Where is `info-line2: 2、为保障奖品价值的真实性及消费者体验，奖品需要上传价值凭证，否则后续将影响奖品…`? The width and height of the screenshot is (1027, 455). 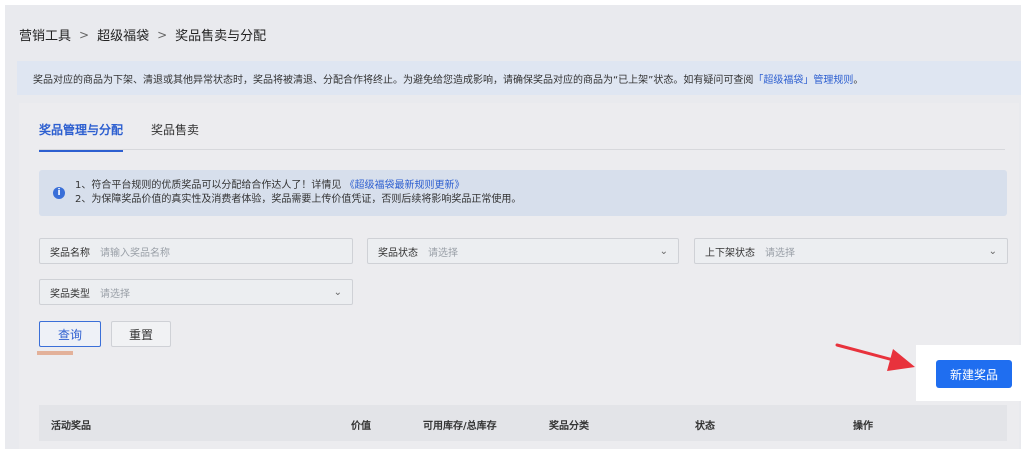
info-line2: 2、为保障奖品价值的真实性及消费者体验，奖品需要上传价值凭证，否则后续将影响奖品… is located at coordinates (298, 199).